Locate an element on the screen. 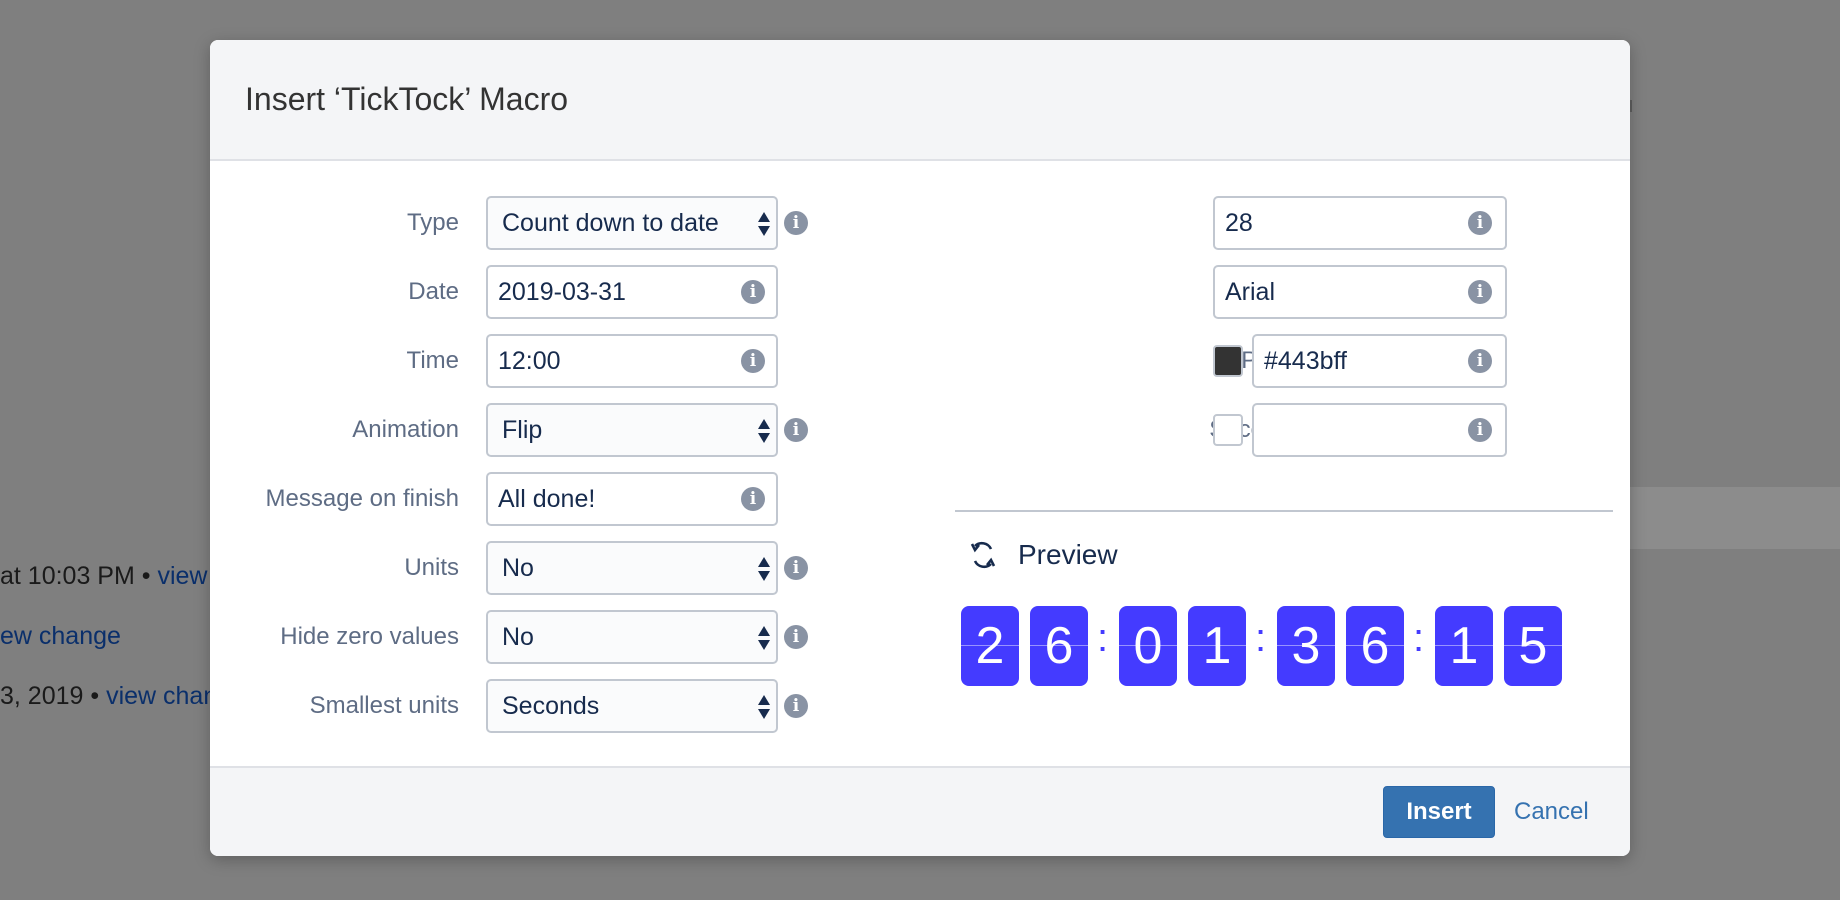  smallest-units-info-icon: i is located at coordinates (796, 706).